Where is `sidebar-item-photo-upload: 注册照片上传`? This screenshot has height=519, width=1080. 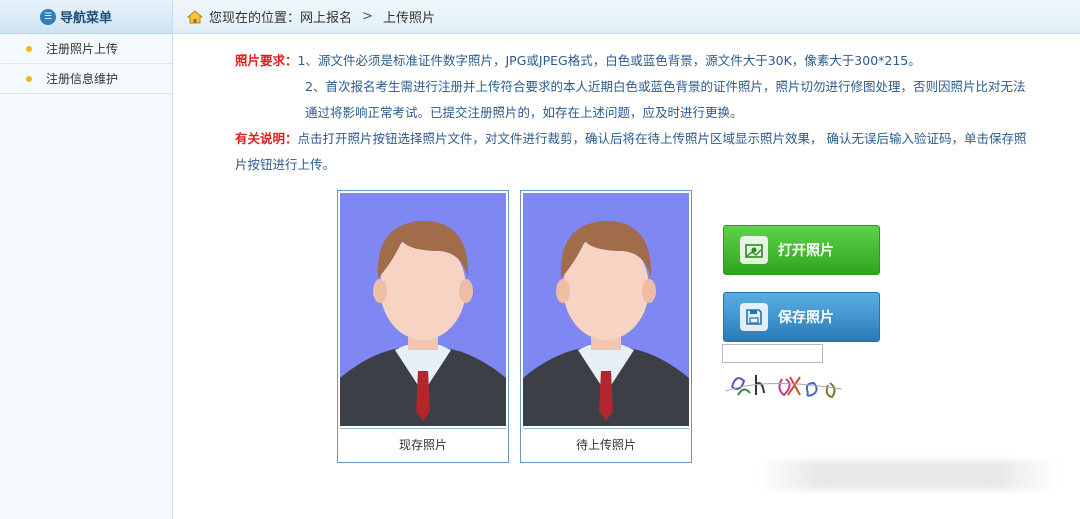
sidebar-item-photo-upload: 注册照片上传 is located at coordinates (86, 49).